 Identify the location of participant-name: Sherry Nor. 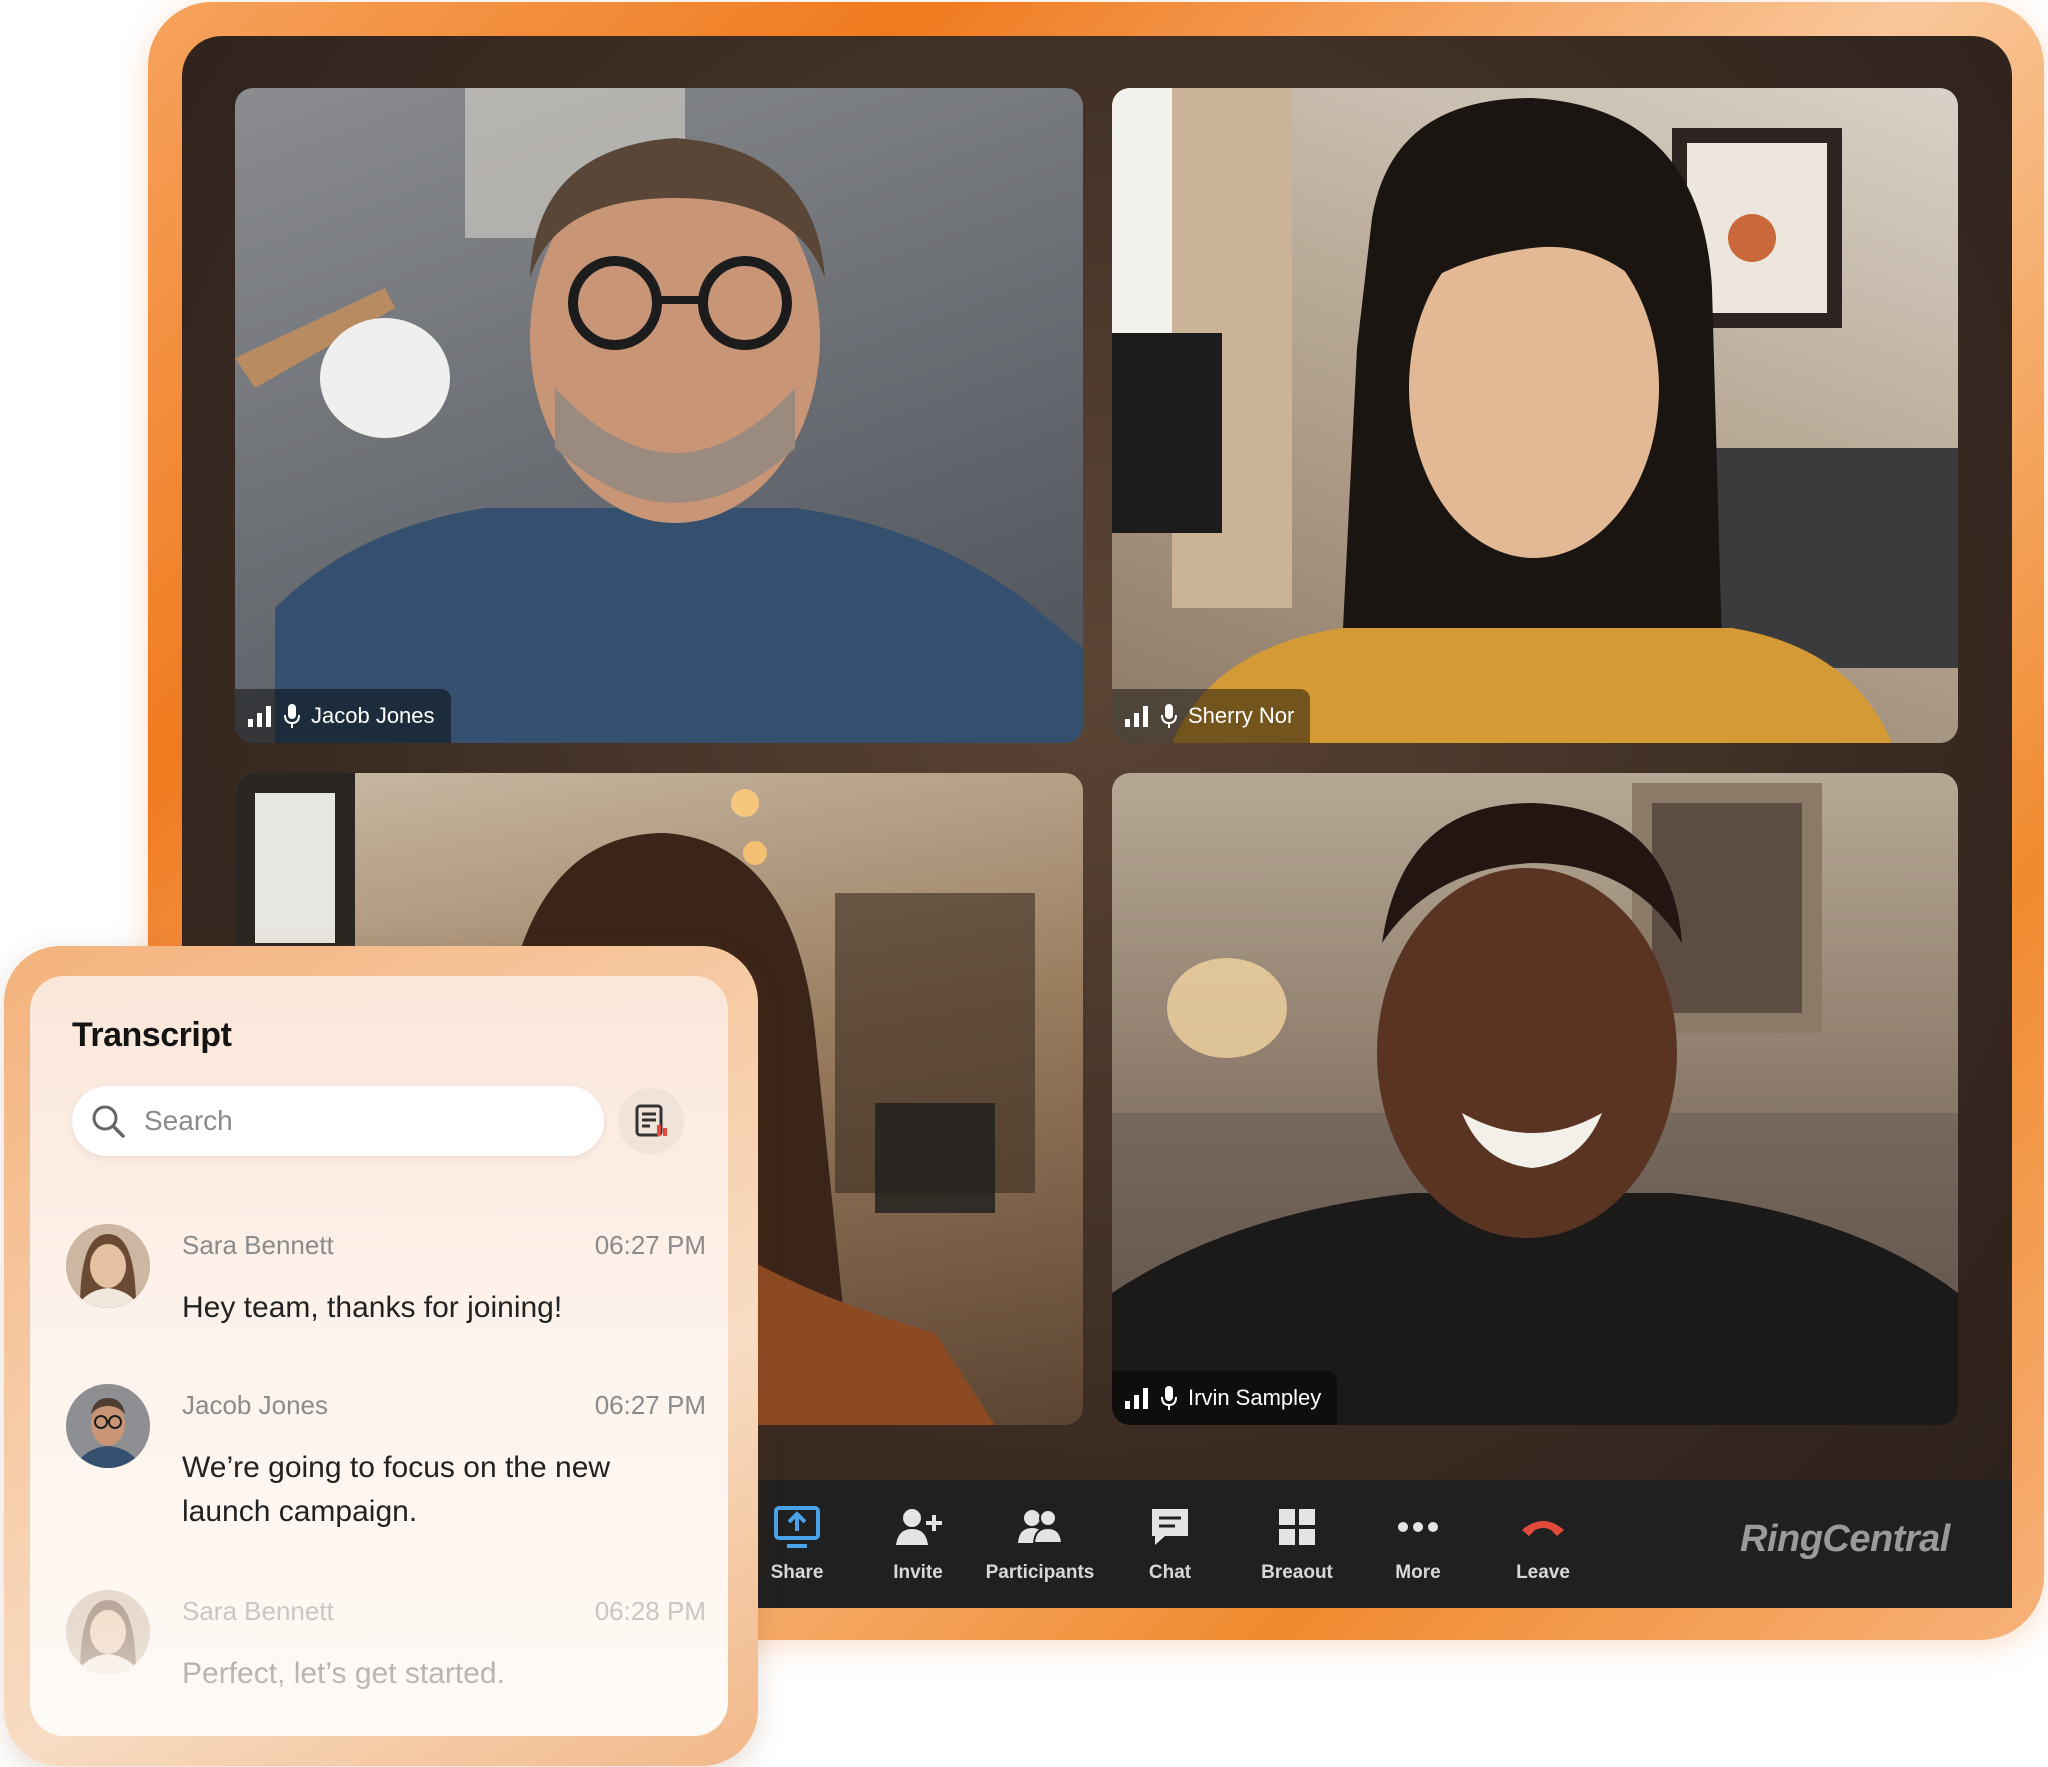
(1241, 715).